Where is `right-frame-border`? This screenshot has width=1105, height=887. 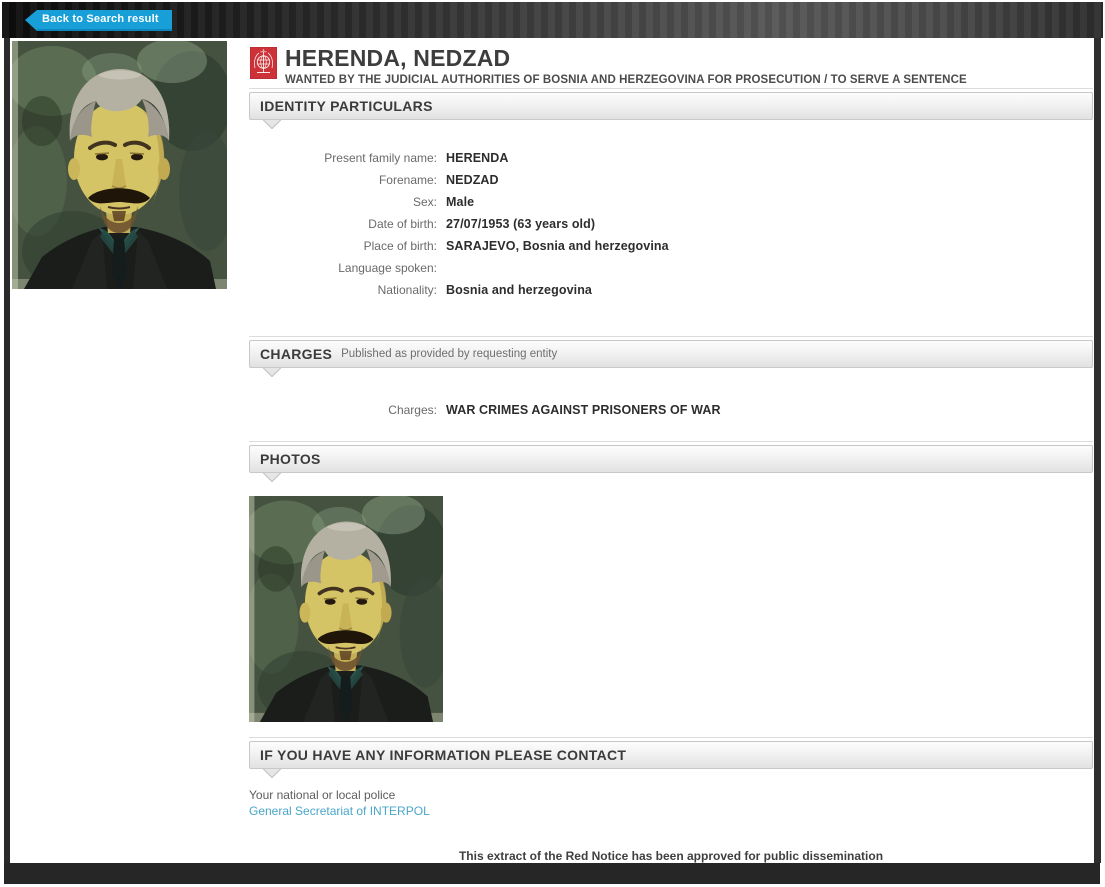 right-frame-border is located at coordinates (1097, 450).